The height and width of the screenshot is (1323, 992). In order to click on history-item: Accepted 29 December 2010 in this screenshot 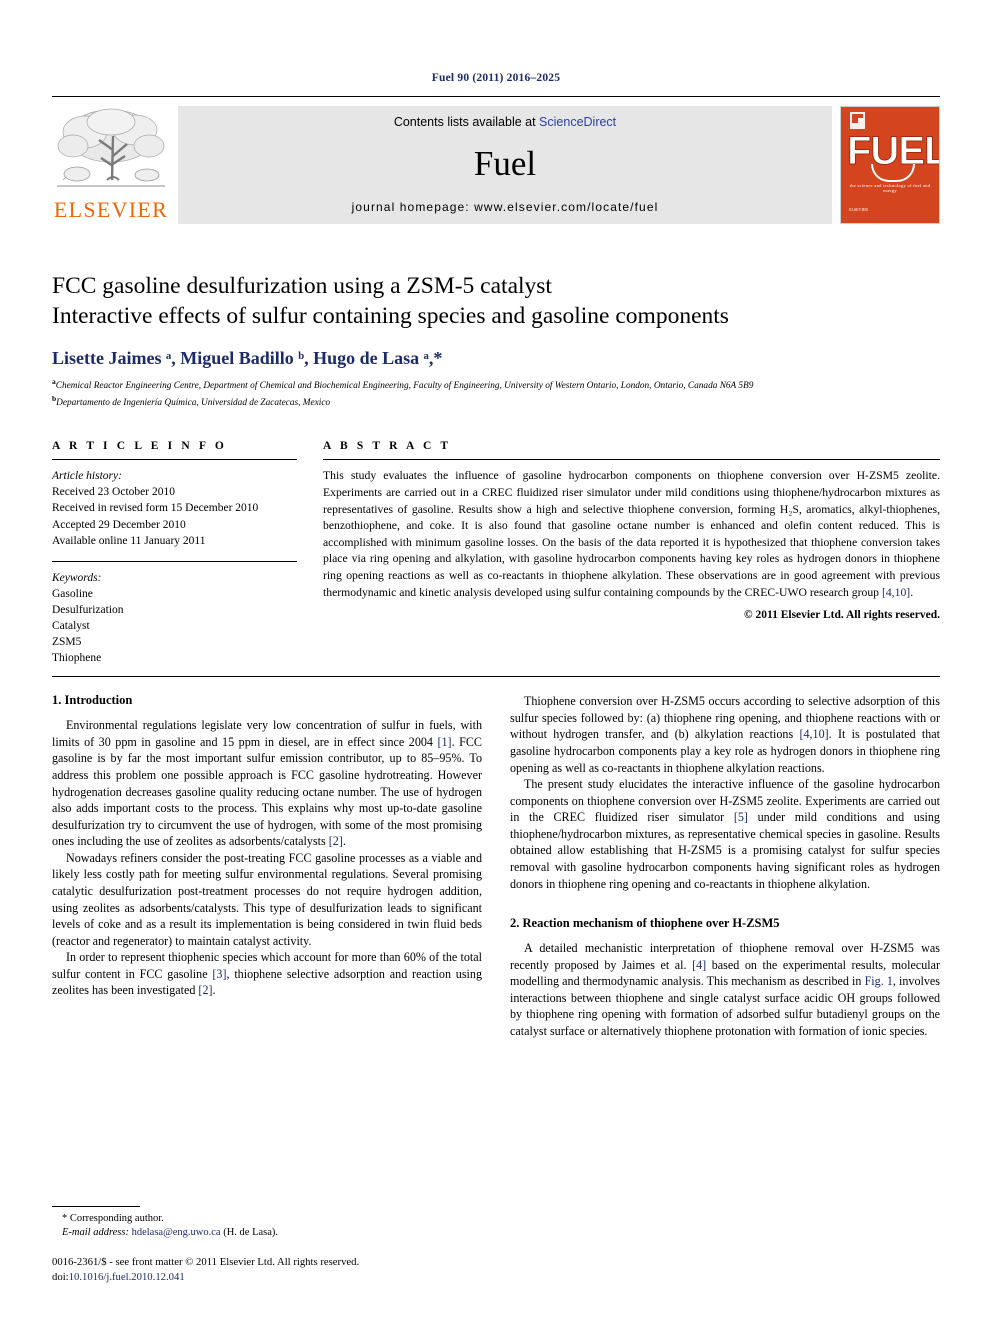, I will do `click(119, 524)`.